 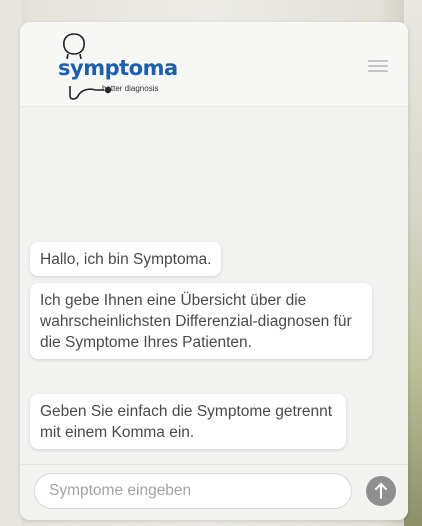 I want to click on bot-message-greeting: Hallo, ich bin Symptoma., so click(x=126, y=259).